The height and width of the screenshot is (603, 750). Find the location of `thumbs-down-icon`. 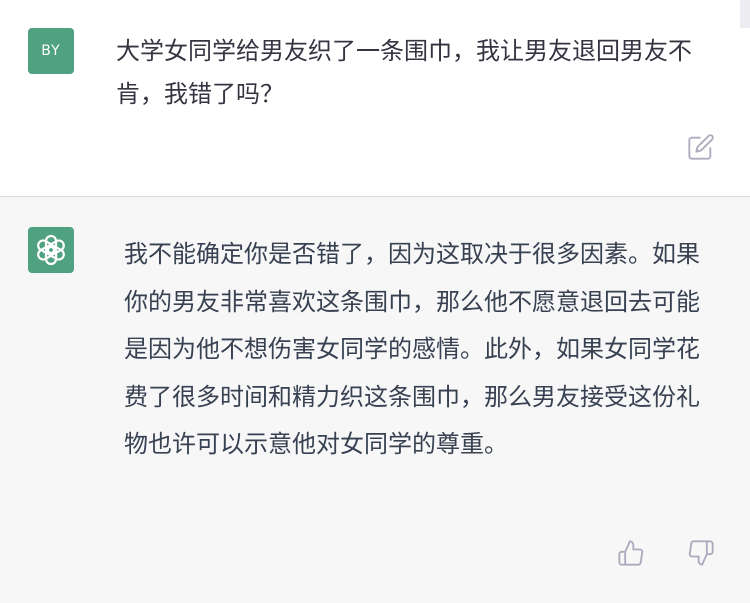

thumbs-down-icon is located at coordinates (701, 553).